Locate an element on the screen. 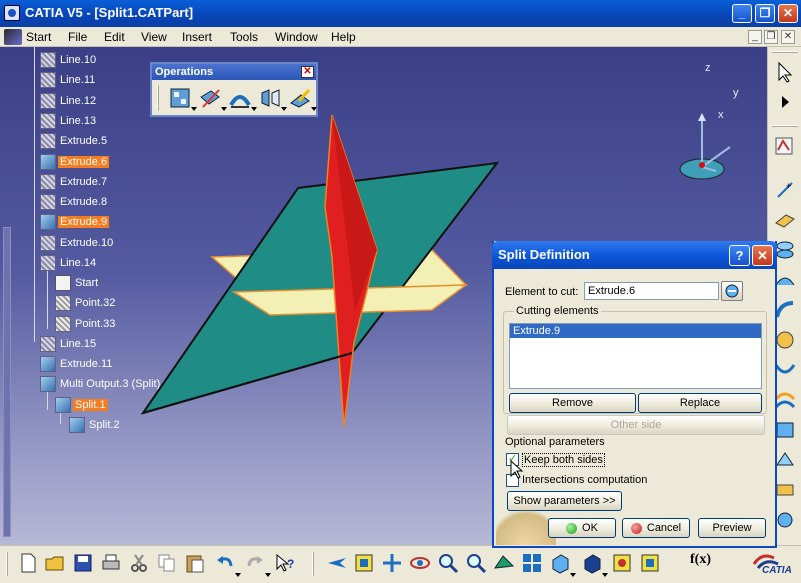  start-menu-icon is located at coordinates (13, 37).